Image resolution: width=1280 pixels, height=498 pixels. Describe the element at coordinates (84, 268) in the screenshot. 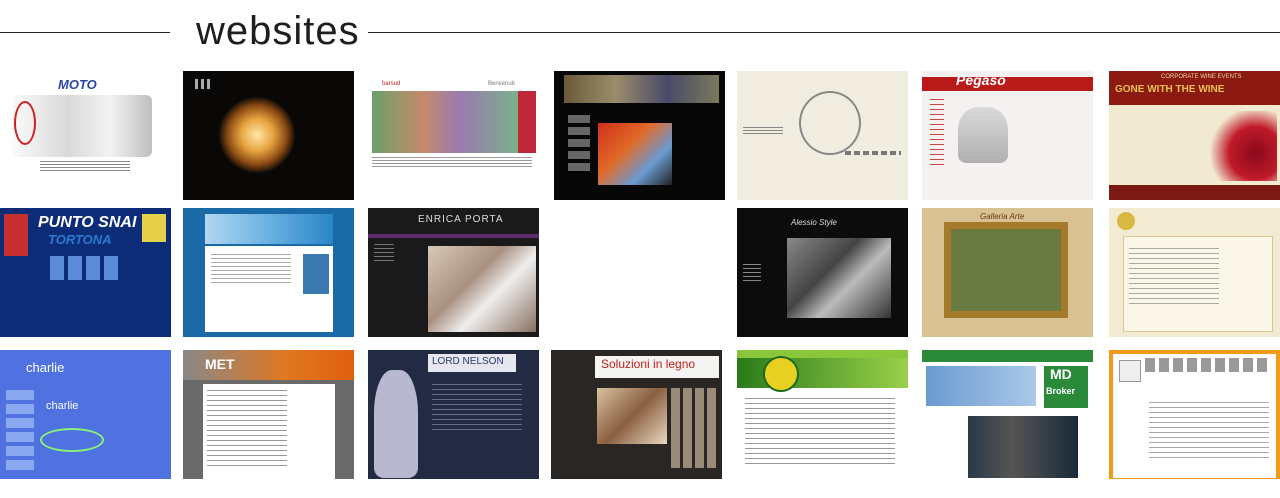

I see `thumbnail-icons` at that location.